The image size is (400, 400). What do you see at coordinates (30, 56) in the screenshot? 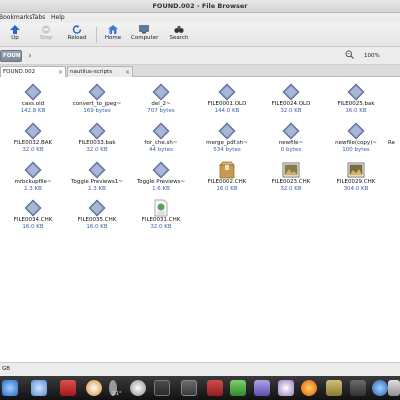
I see `path-nav-right-arrow-icon: ›` at bounding box center [30, 56].